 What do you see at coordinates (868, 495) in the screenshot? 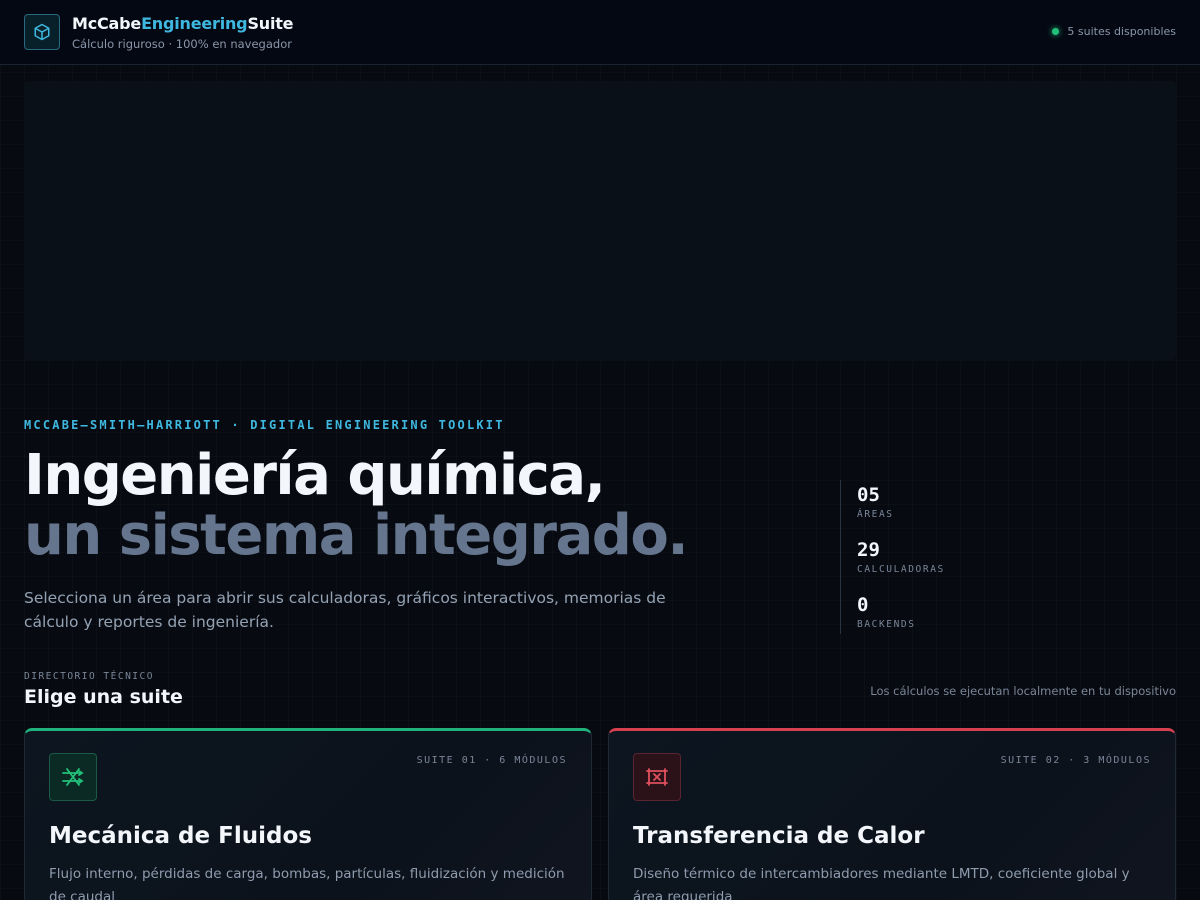
I see `stat-value: 05` at bounding box center [868, 495].